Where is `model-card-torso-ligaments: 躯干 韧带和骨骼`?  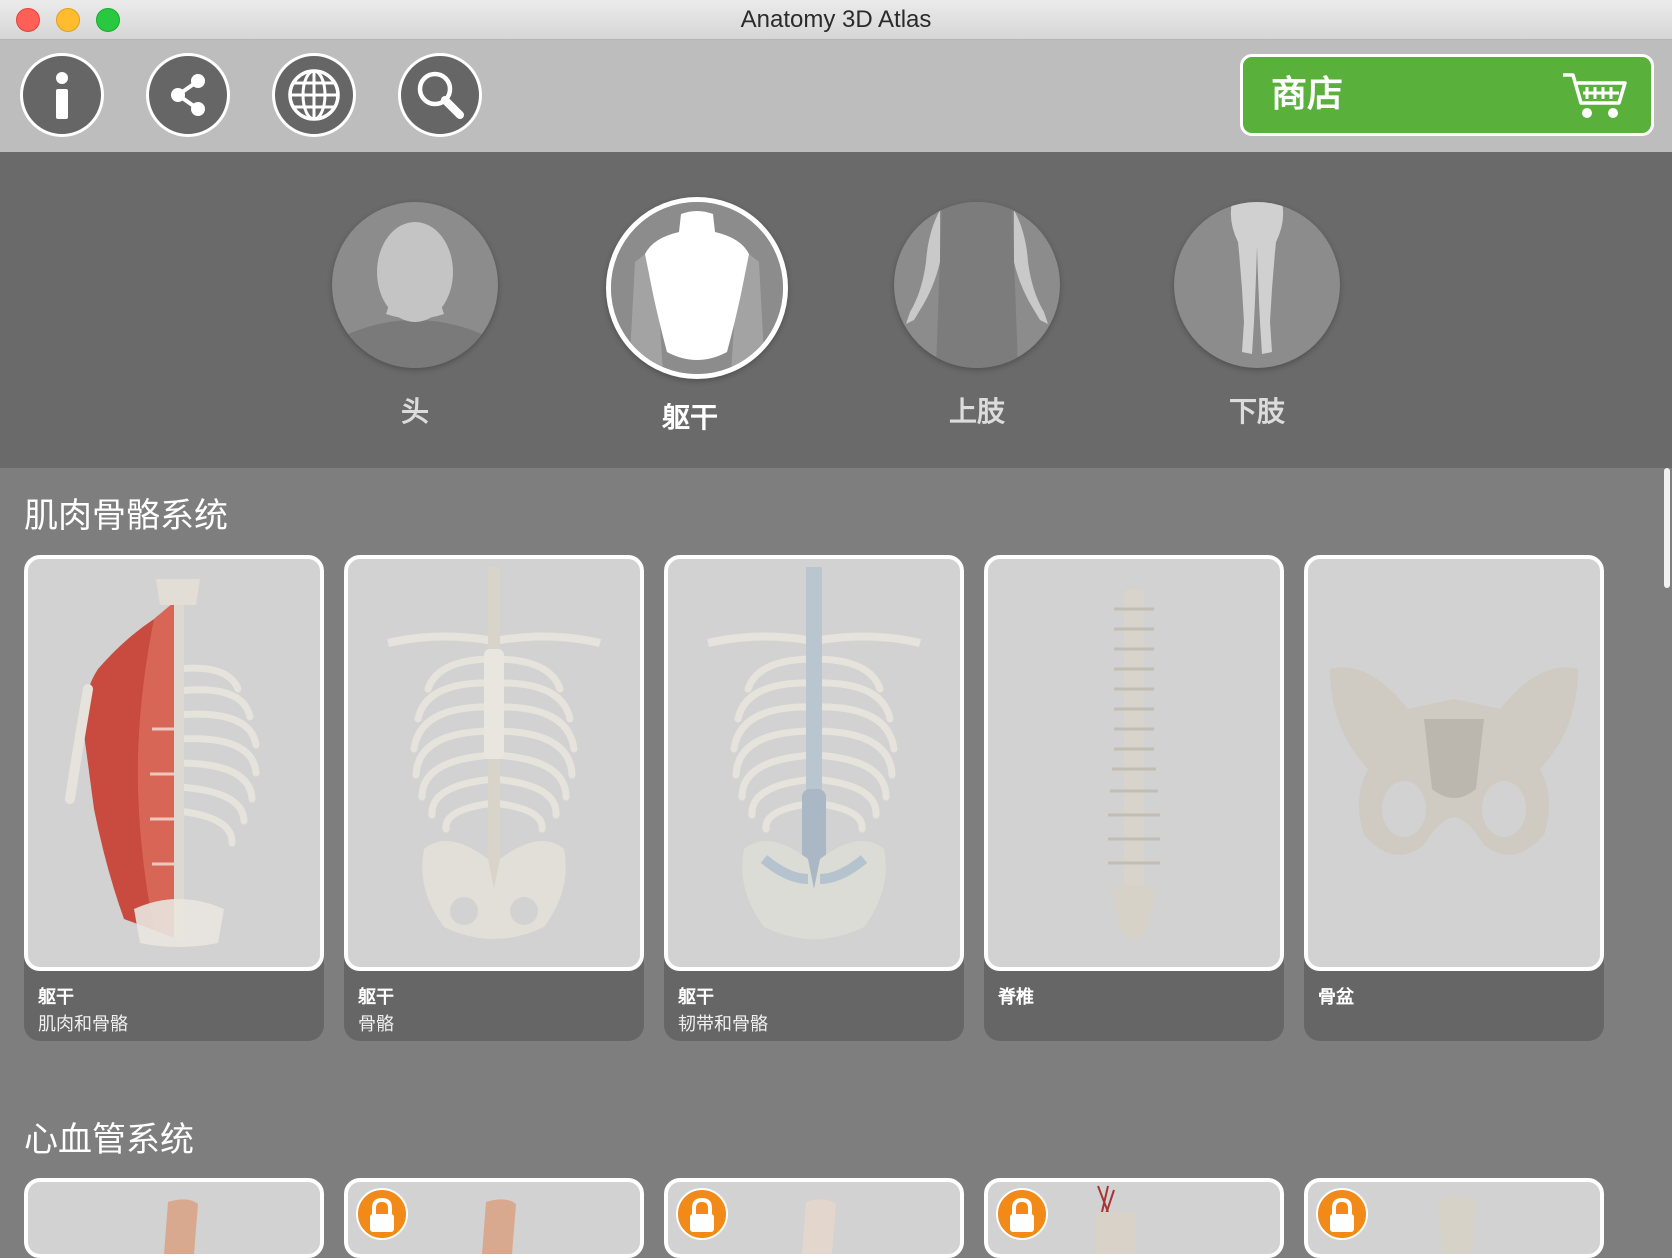 model-card-torso-ligaments: 躯干 韧带和骨骼 is located at coordinates (814, 798).